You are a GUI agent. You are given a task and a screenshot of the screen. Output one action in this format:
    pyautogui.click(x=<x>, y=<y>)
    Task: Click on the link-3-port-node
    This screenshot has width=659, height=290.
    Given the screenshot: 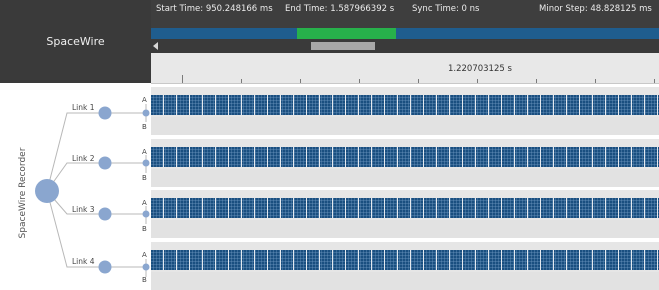 What is the action you would take?
    pyautogui.click(x=146, y=214)
    